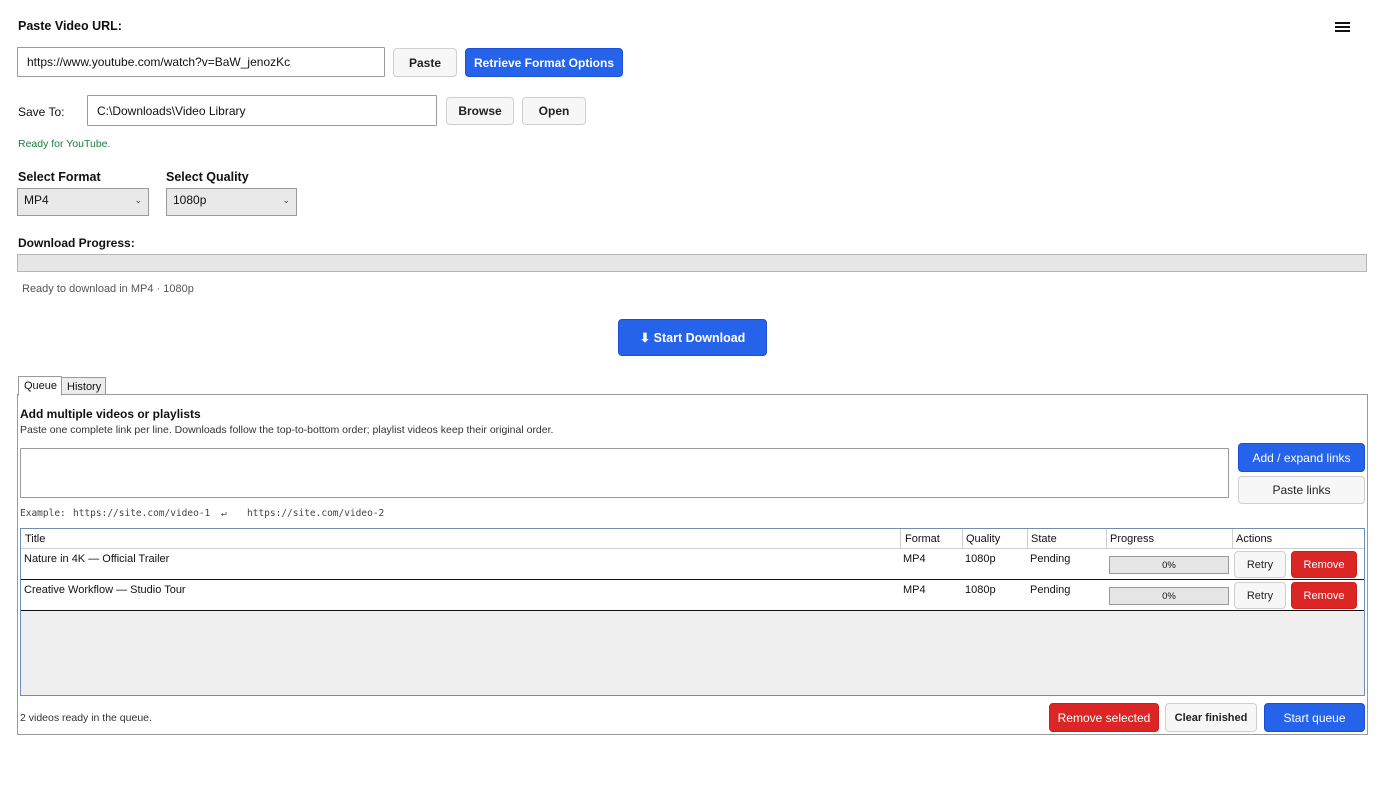 The width and height of the screenshot is (1399, 787). Describe the element at coordinates (76, 243) in the screenshot. I see `download-progress-label: Download Progress:` at that location.